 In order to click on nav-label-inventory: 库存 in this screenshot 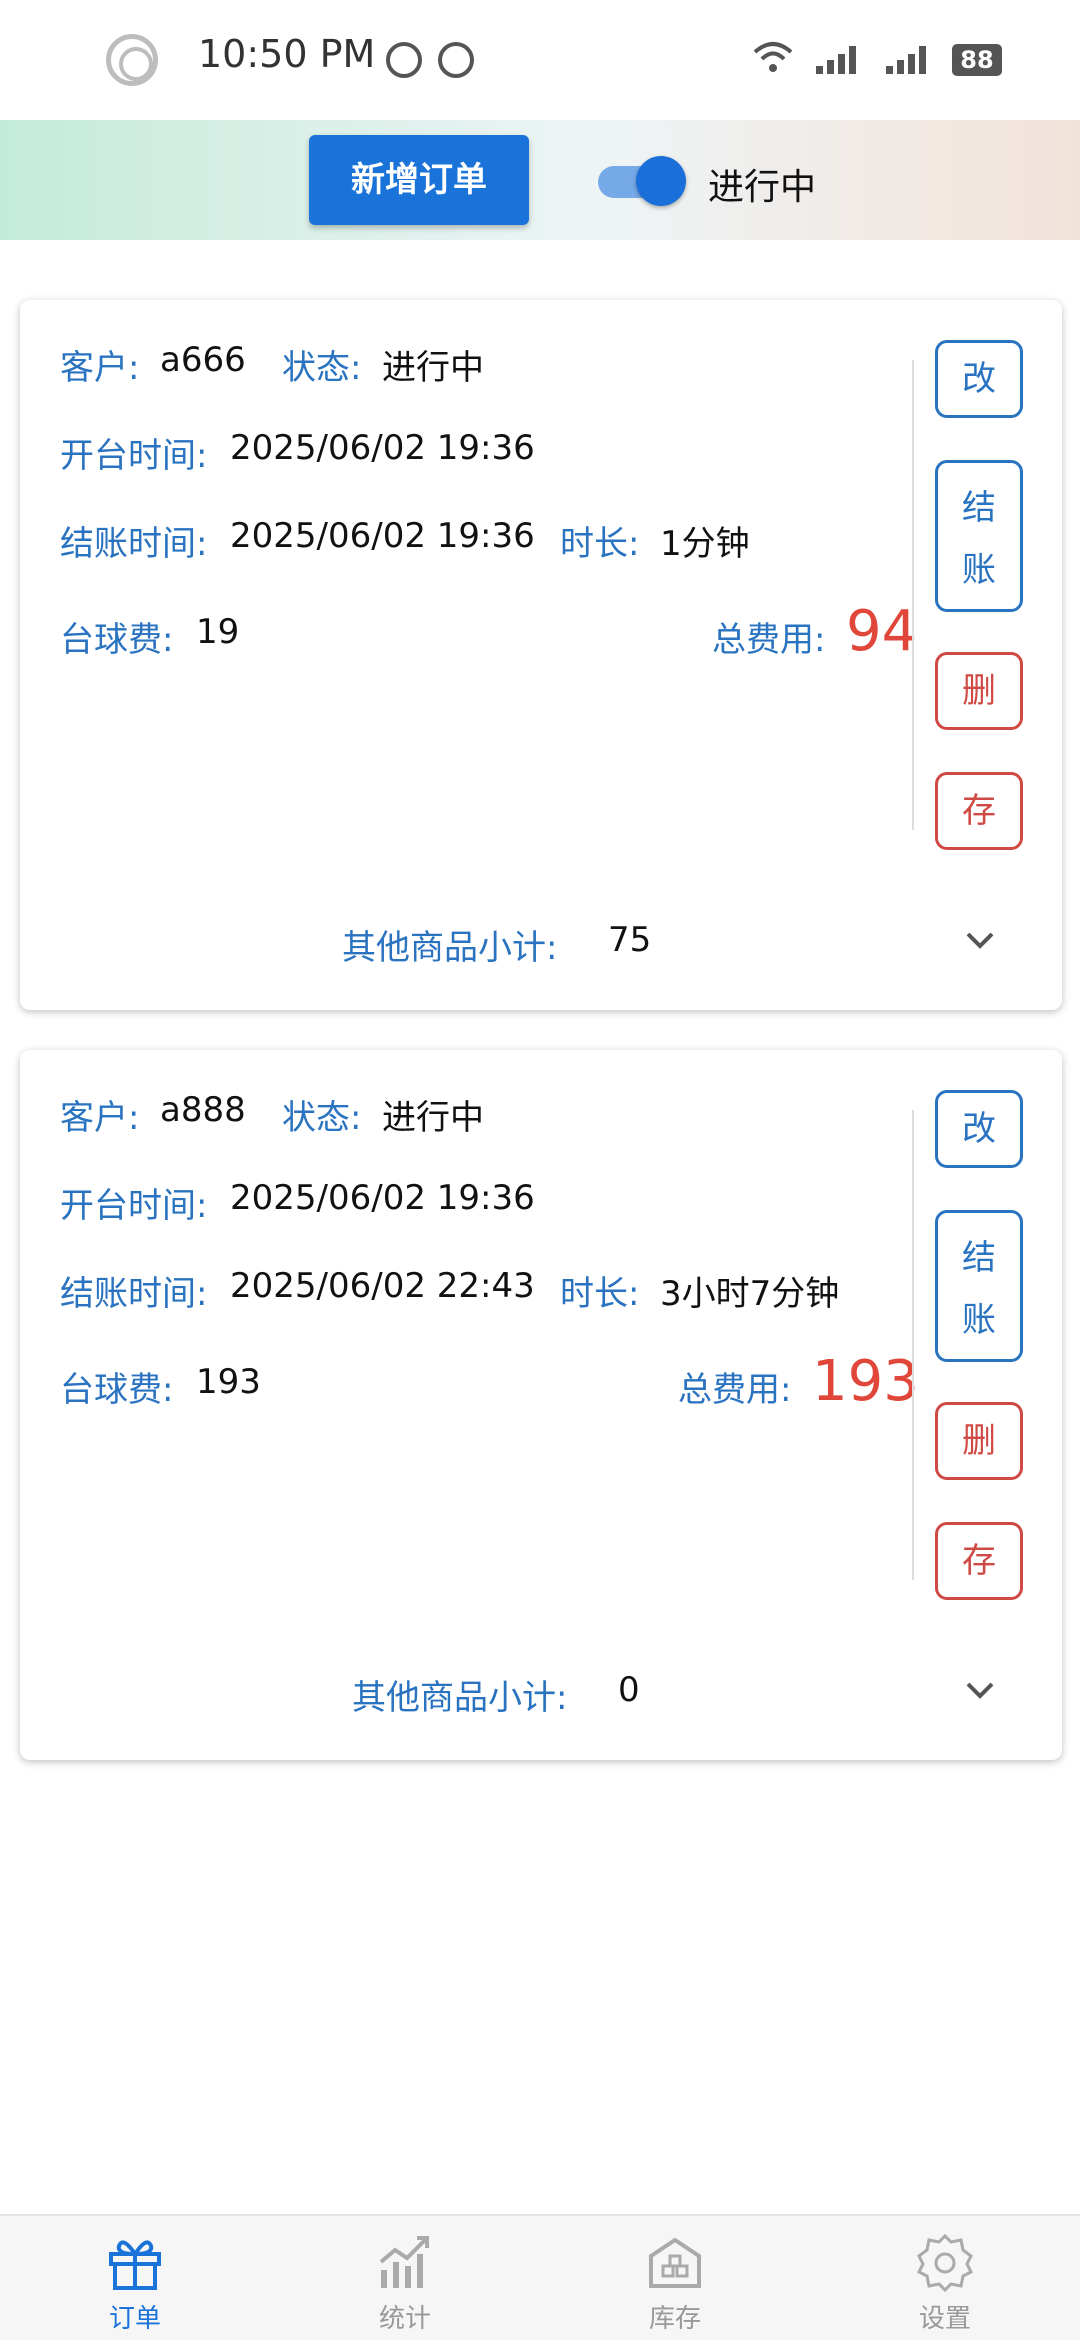, I will do `click(674, 2319)`.